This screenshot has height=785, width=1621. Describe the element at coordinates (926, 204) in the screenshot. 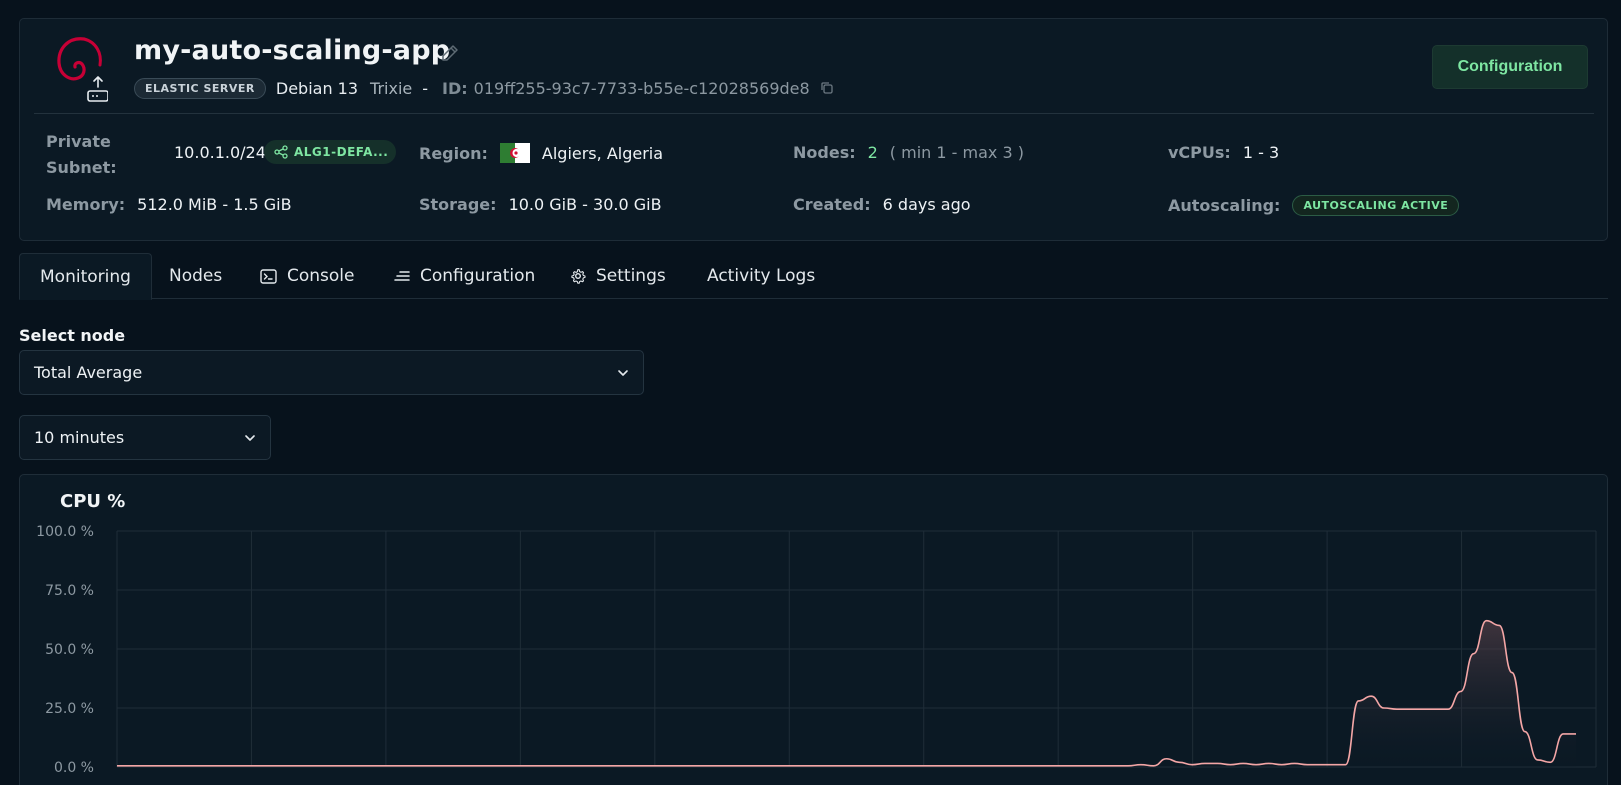

I see `created-value: 6 days ago` at that location.